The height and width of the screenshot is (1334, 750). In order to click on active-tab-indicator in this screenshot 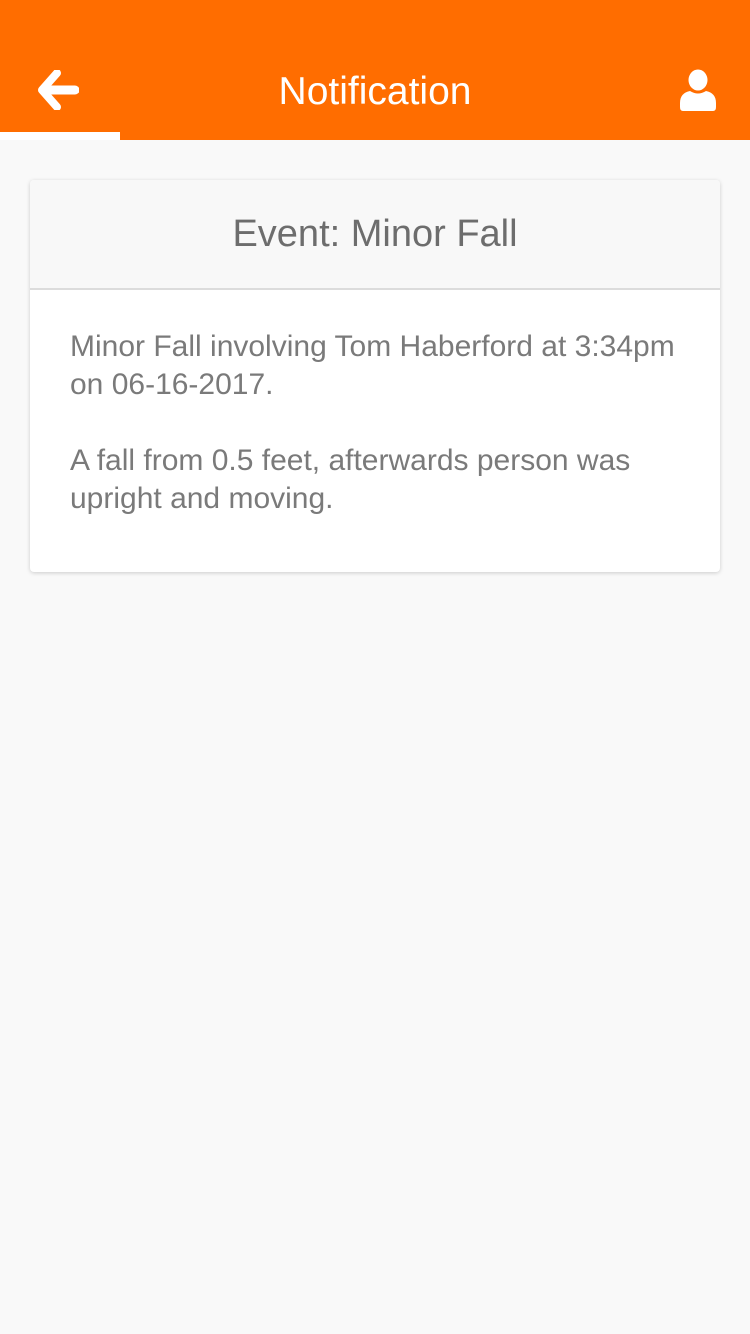, I will do `click(60, 136)`.